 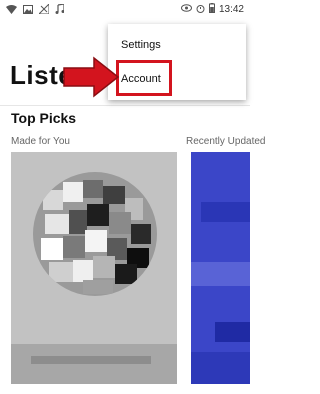 I want to click on battery-icon, so click(x=211, y=9).